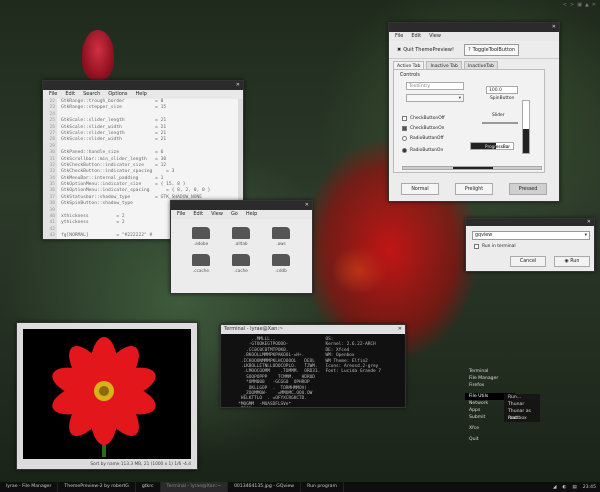  Describe the element at coordinates (522, 418) in the screenshot. I see `submenu-item: Rootbox` at that location.